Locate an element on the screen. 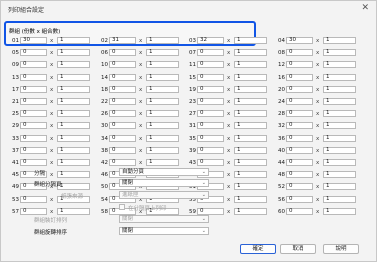 The width and height of the screenshot is (377, 262). group-page-select: 關閉 ⌄ is located at coordinates (164, 183).